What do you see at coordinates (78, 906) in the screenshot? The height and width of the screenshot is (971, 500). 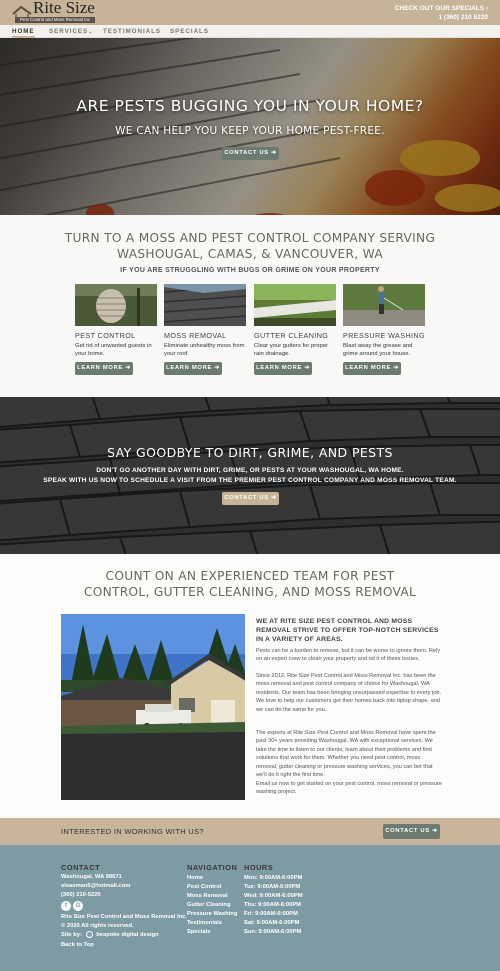 I see `google-icon: G` at bounding box center [78, 906].